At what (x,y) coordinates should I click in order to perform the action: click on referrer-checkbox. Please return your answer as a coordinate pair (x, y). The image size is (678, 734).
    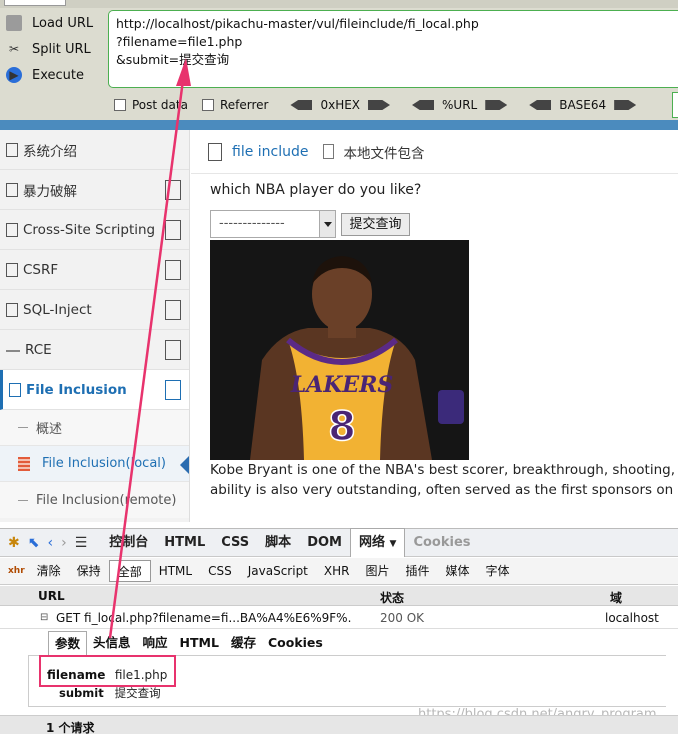
    Looking at the image, I should click on (207, 105).